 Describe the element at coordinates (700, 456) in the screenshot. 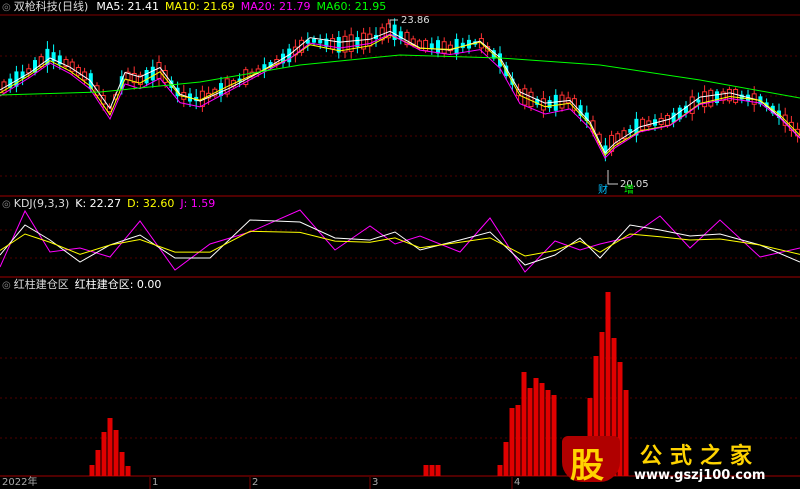

I see `watermark-site-name: 公式之家` at that location.